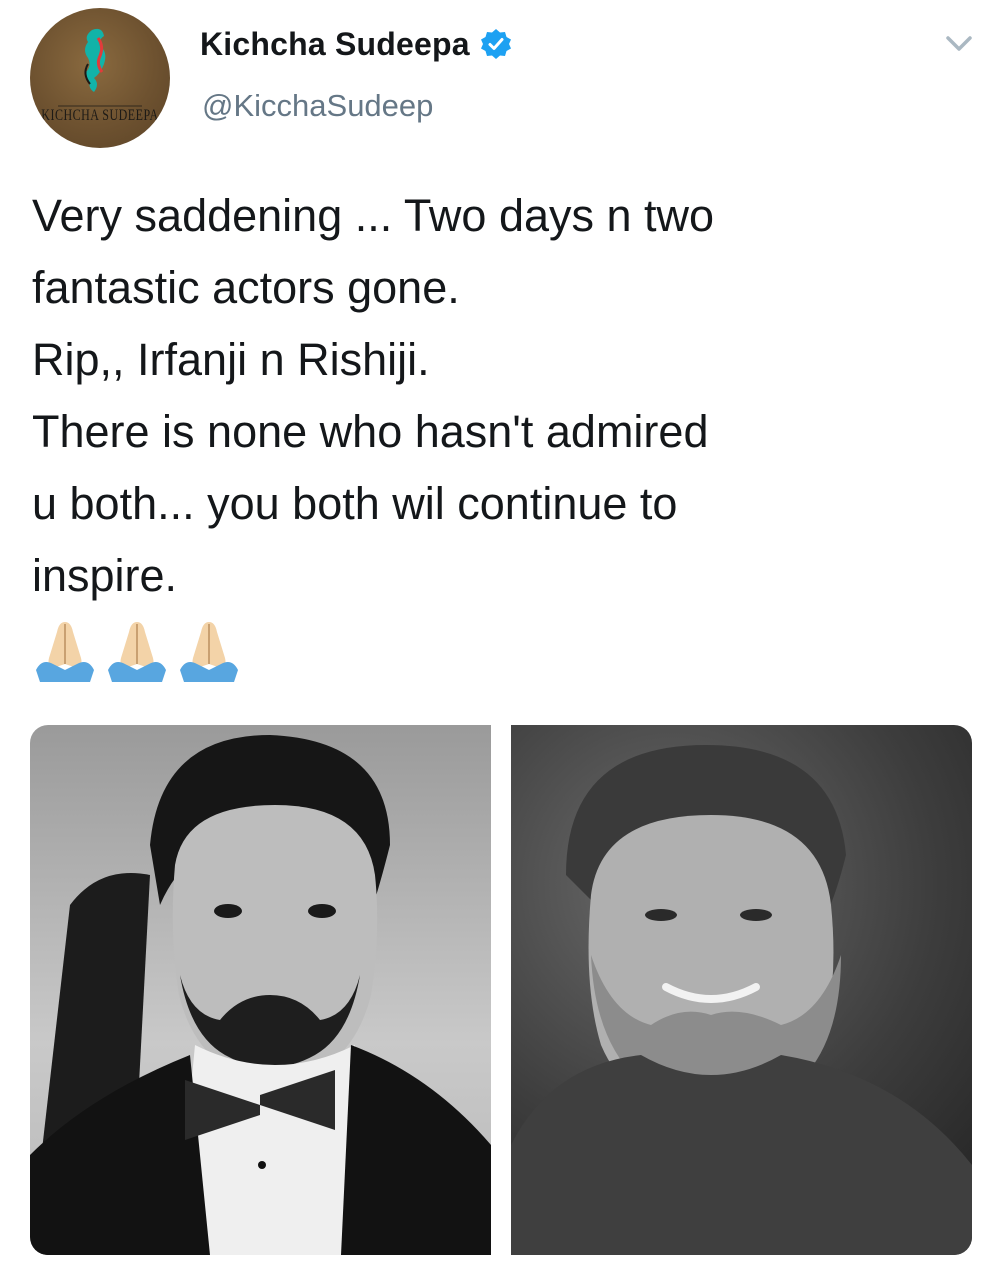 The height and width of the screenshot is (1280, 1002). What do you see at coordinates (317, 106) in the screenshot?
I see `author-handle: @KicchaSudeep` at bounding box center [317, 106].